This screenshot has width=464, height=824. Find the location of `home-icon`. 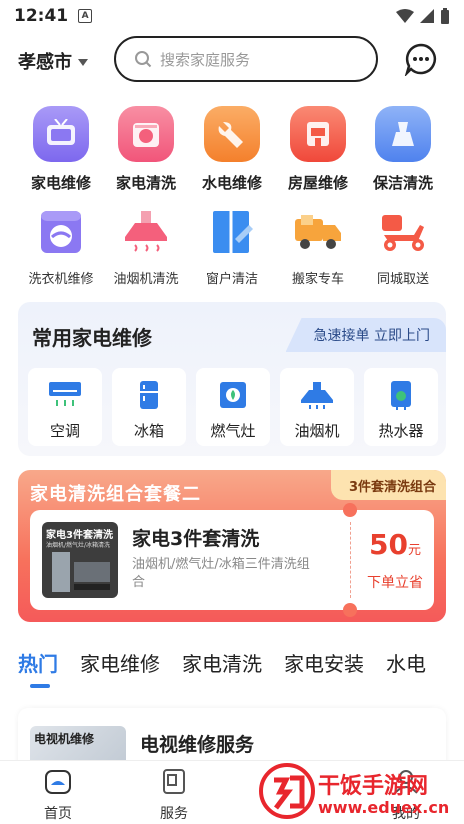

home-icon is located at coordinates (58, 782).